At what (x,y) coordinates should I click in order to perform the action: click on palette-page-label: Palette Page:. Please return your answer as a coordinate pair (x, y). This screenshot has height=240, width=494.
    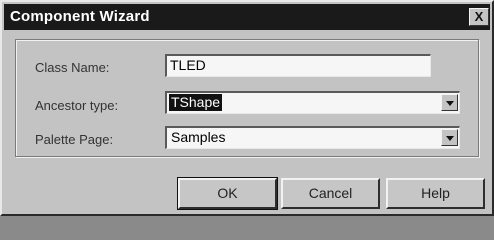
    Looking at the image, I should click on (74, 139).